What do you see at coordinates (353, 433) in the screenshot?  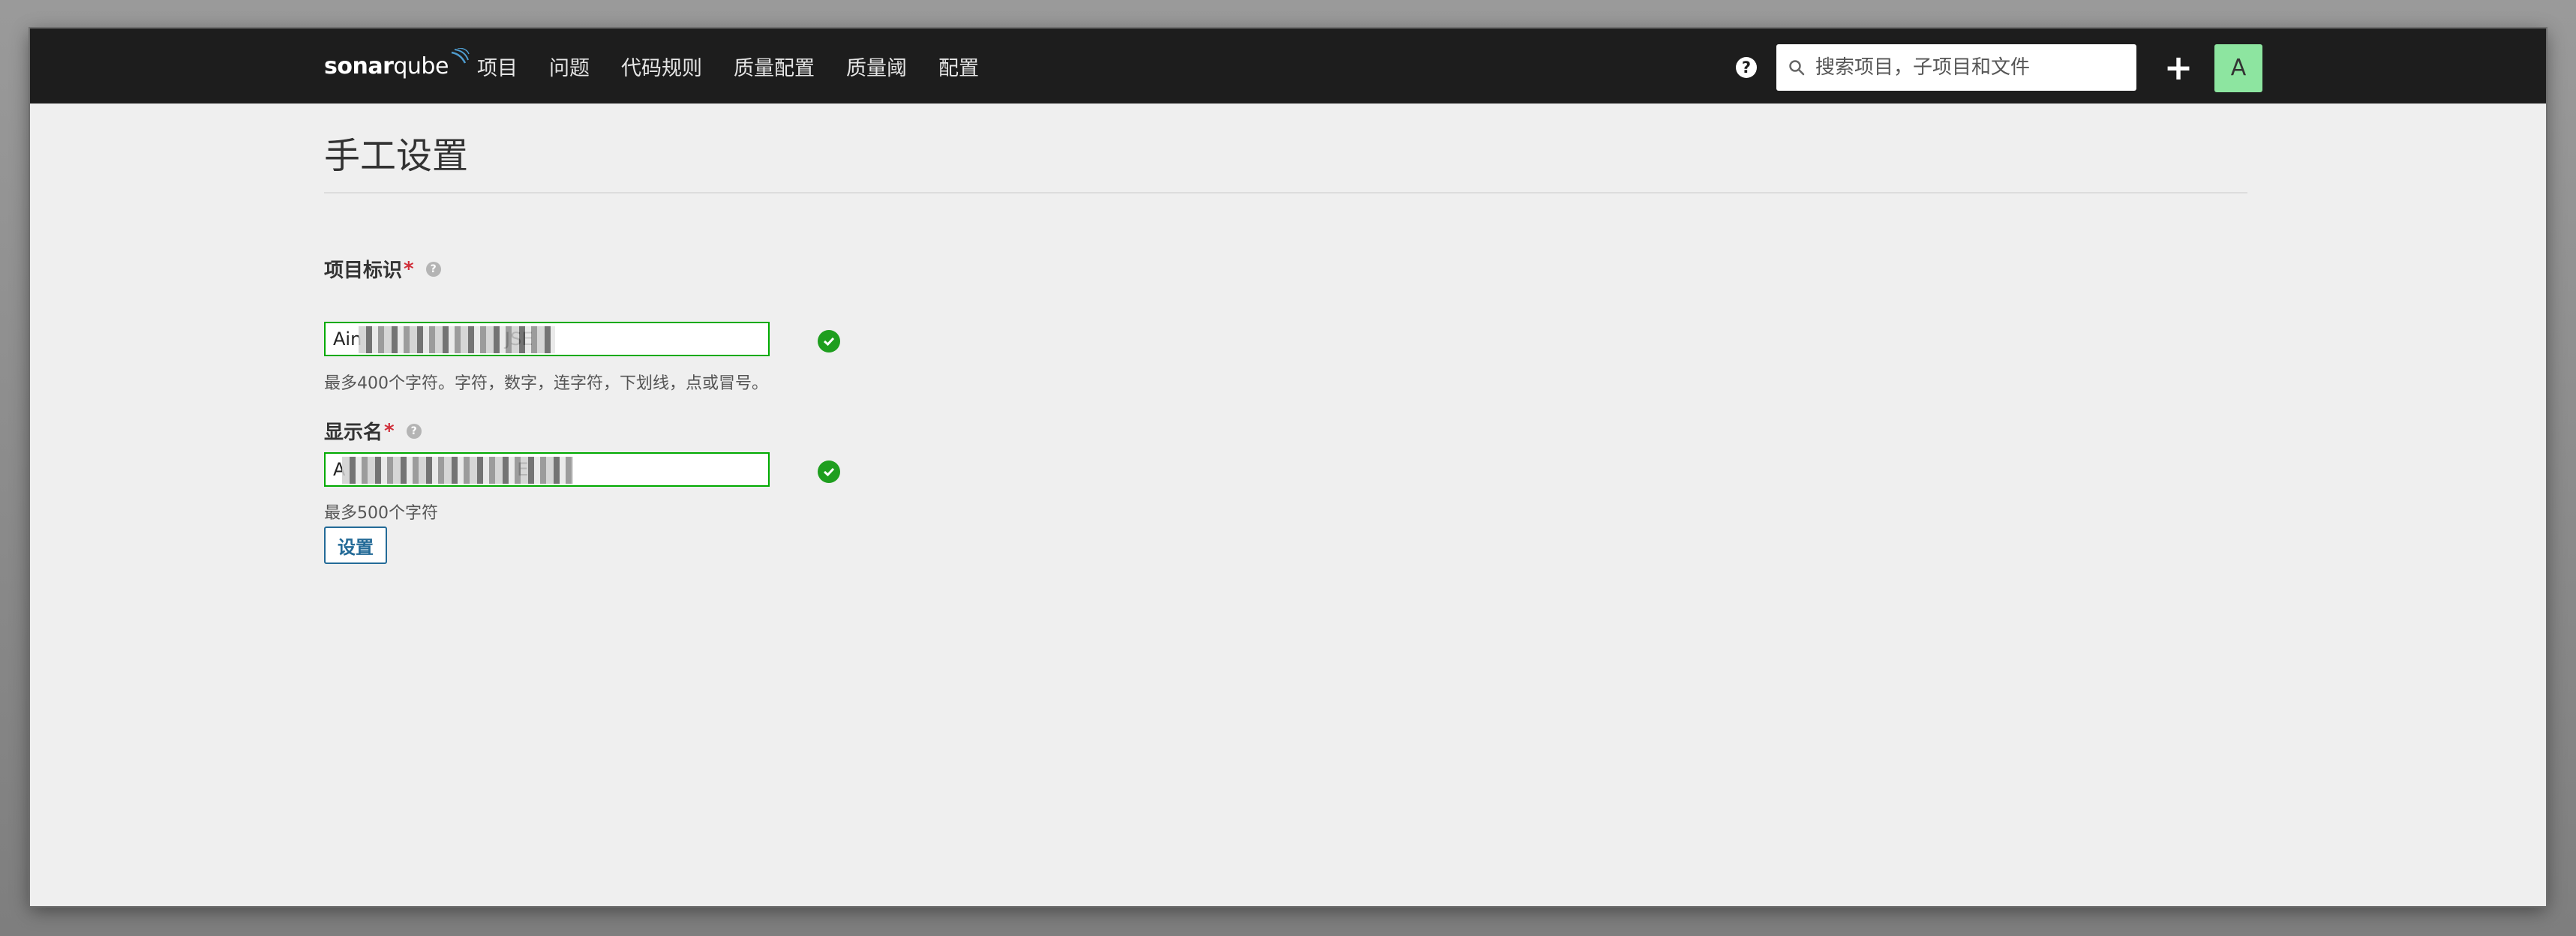 I see `display-name-label-text: 显示名` at bounding box center [353, 433].